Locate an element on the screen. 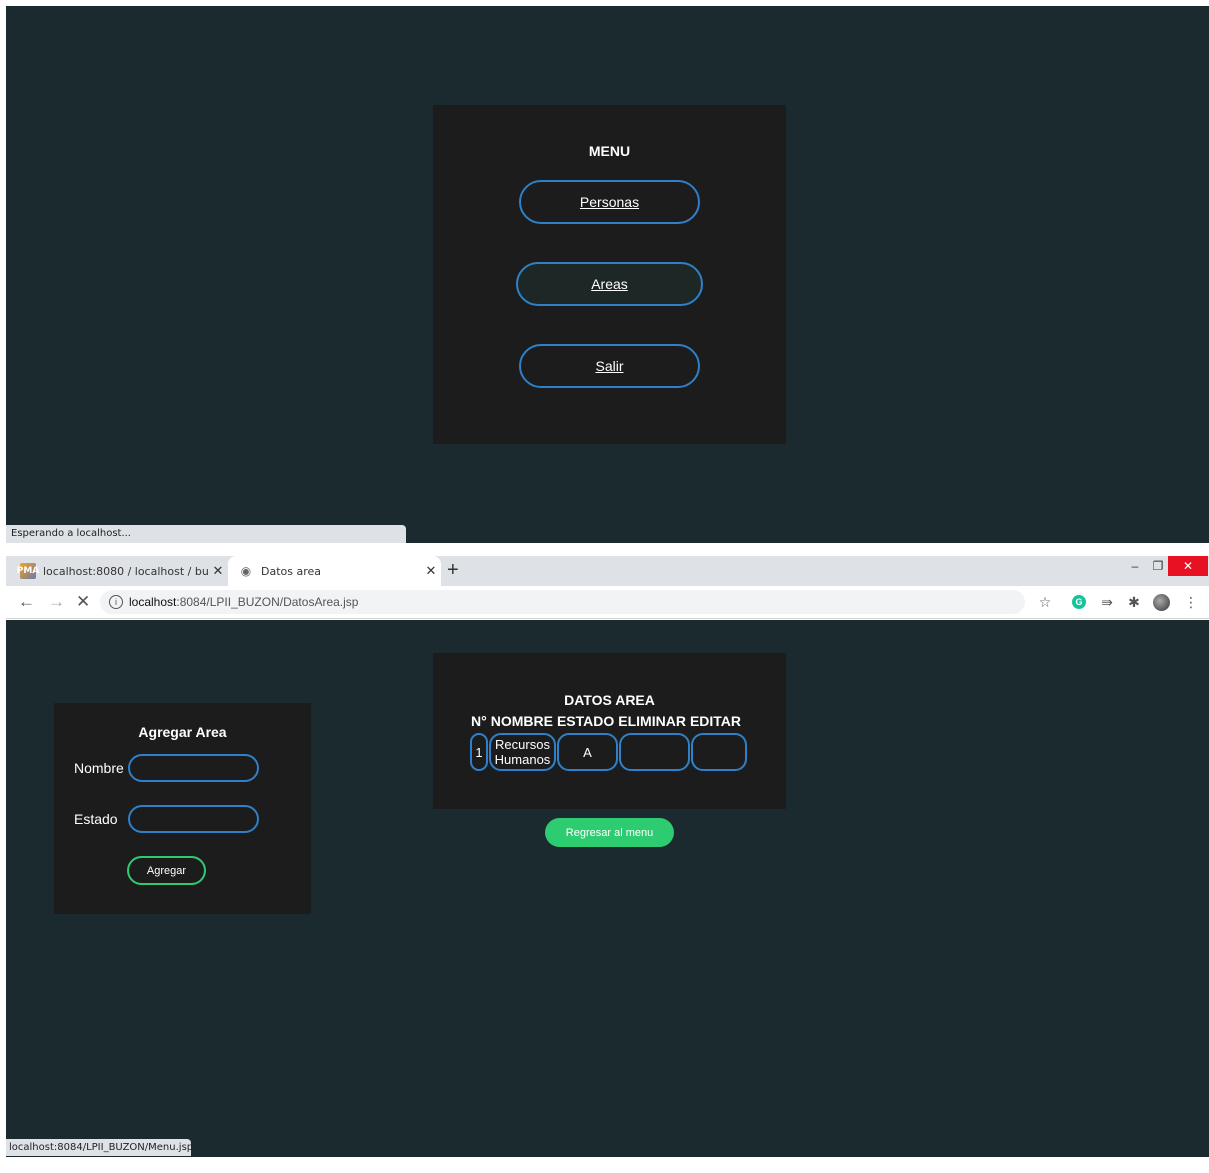 This screenshot has width=1209, height=1173. cell-estado: A is located at coordinates (587, 752).